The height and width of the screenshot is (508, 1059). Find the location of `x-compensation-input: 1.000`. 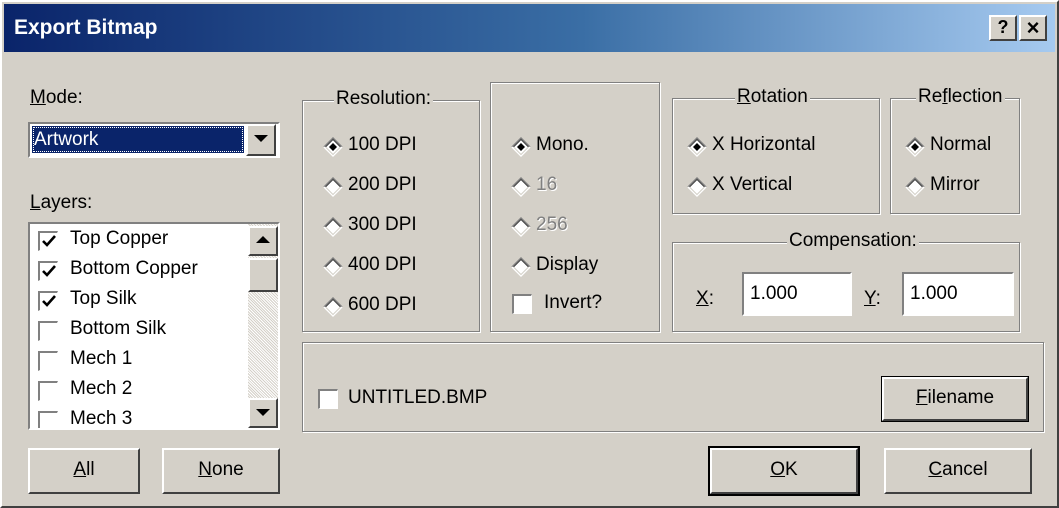

x-compensation-input: 1.000 is located at coordinates (797, 294).